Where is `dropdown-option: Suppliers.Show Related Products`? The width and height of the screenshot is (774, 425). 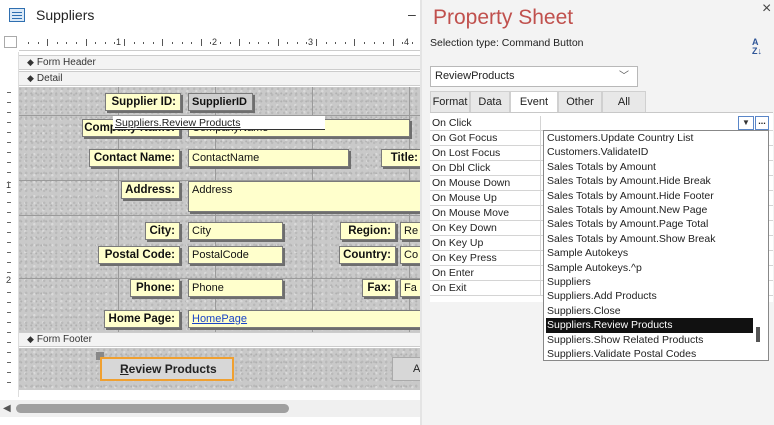
dropdown-option: Suppliers.Show Related Products is located at coordinates (649, 340).